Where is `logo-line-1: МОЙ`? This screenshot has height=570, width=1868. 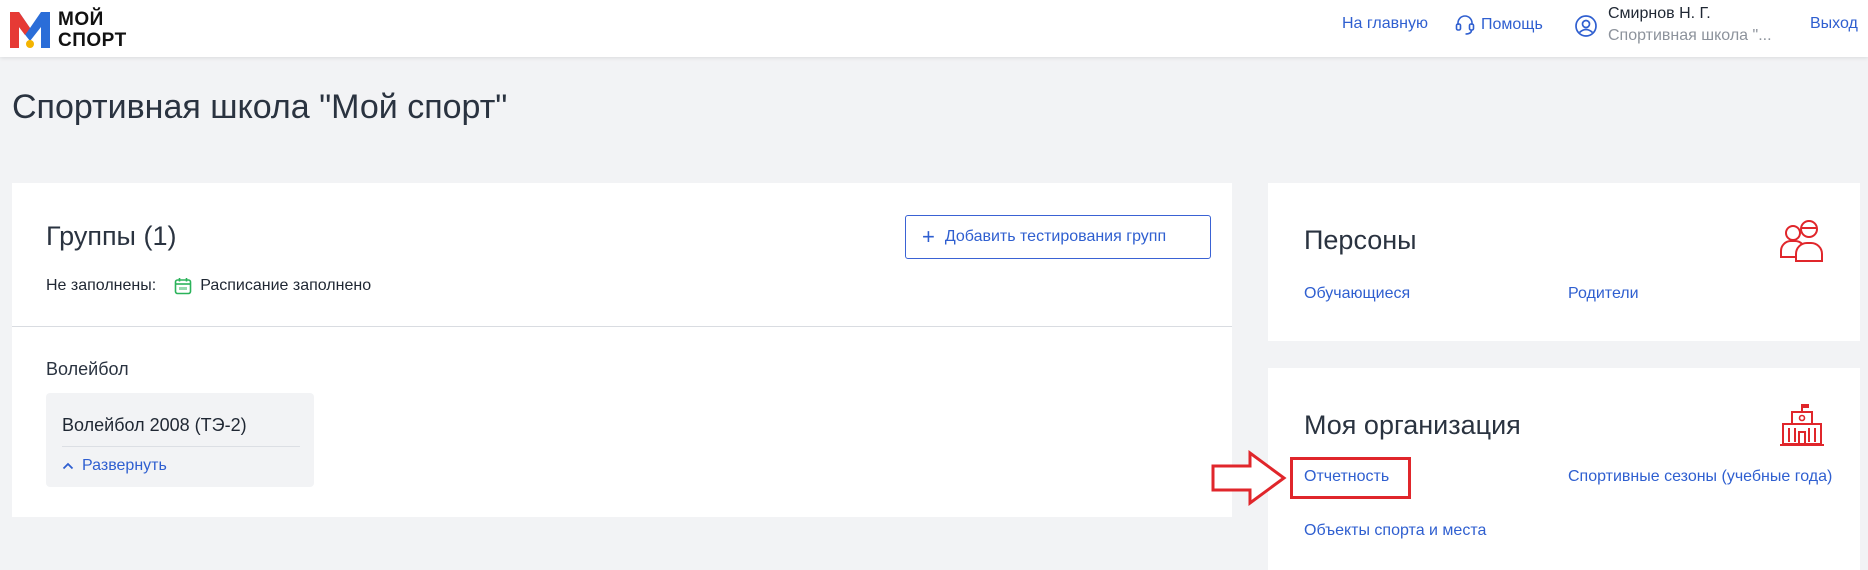
logo-line-1: МОЙ is located at coordinates (81, 19).